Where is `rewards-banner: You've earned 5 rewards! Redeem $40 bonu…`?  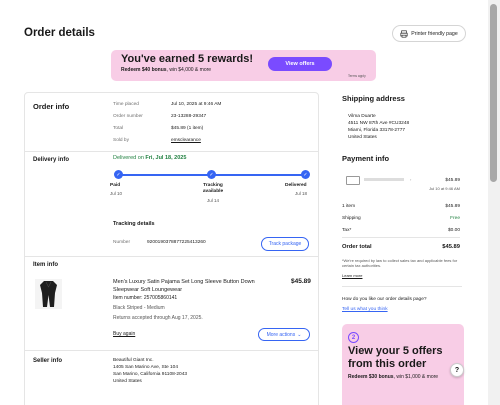 rewards-banner: You've earned 5 rewards! Redeem $40 bonu… is located at coordinates (243, 65).